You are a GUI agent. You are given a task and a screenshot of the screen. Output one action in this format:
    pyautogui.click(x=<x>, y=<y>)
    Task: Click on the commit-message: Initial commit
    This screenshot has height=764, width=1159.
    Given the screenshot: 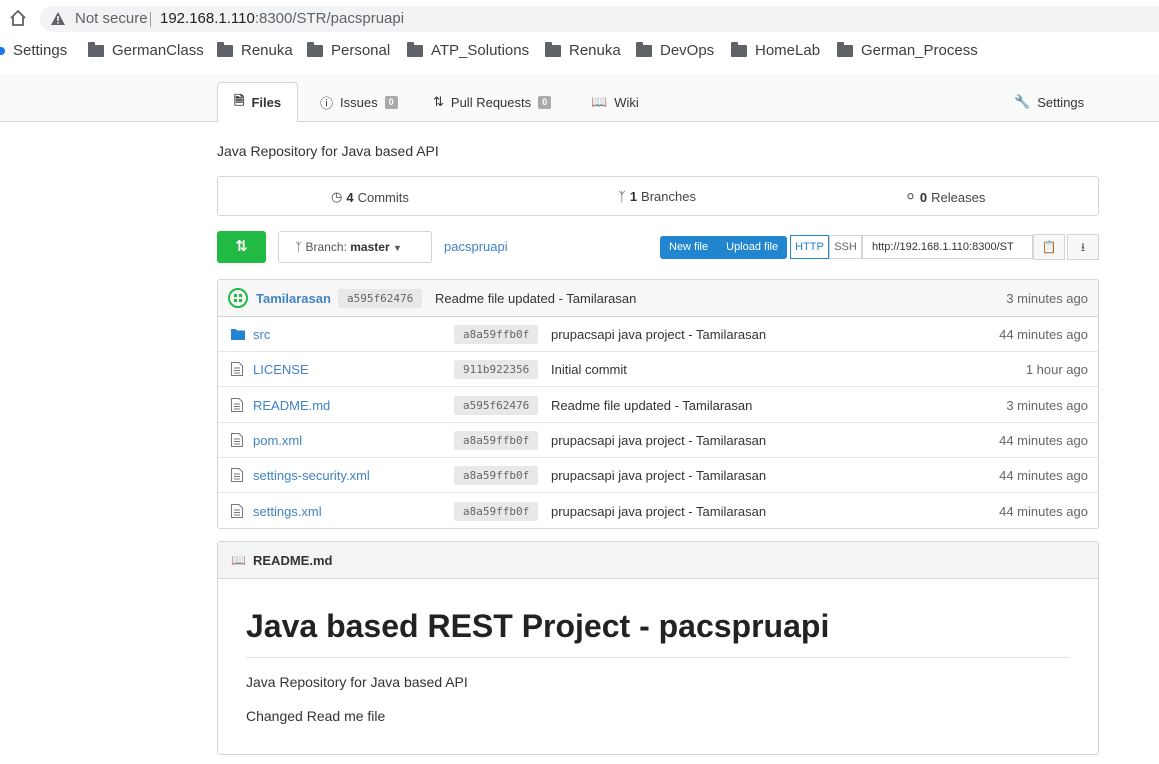 What is the action you would take?
    pyautogui.click(x=589, y=369)
    